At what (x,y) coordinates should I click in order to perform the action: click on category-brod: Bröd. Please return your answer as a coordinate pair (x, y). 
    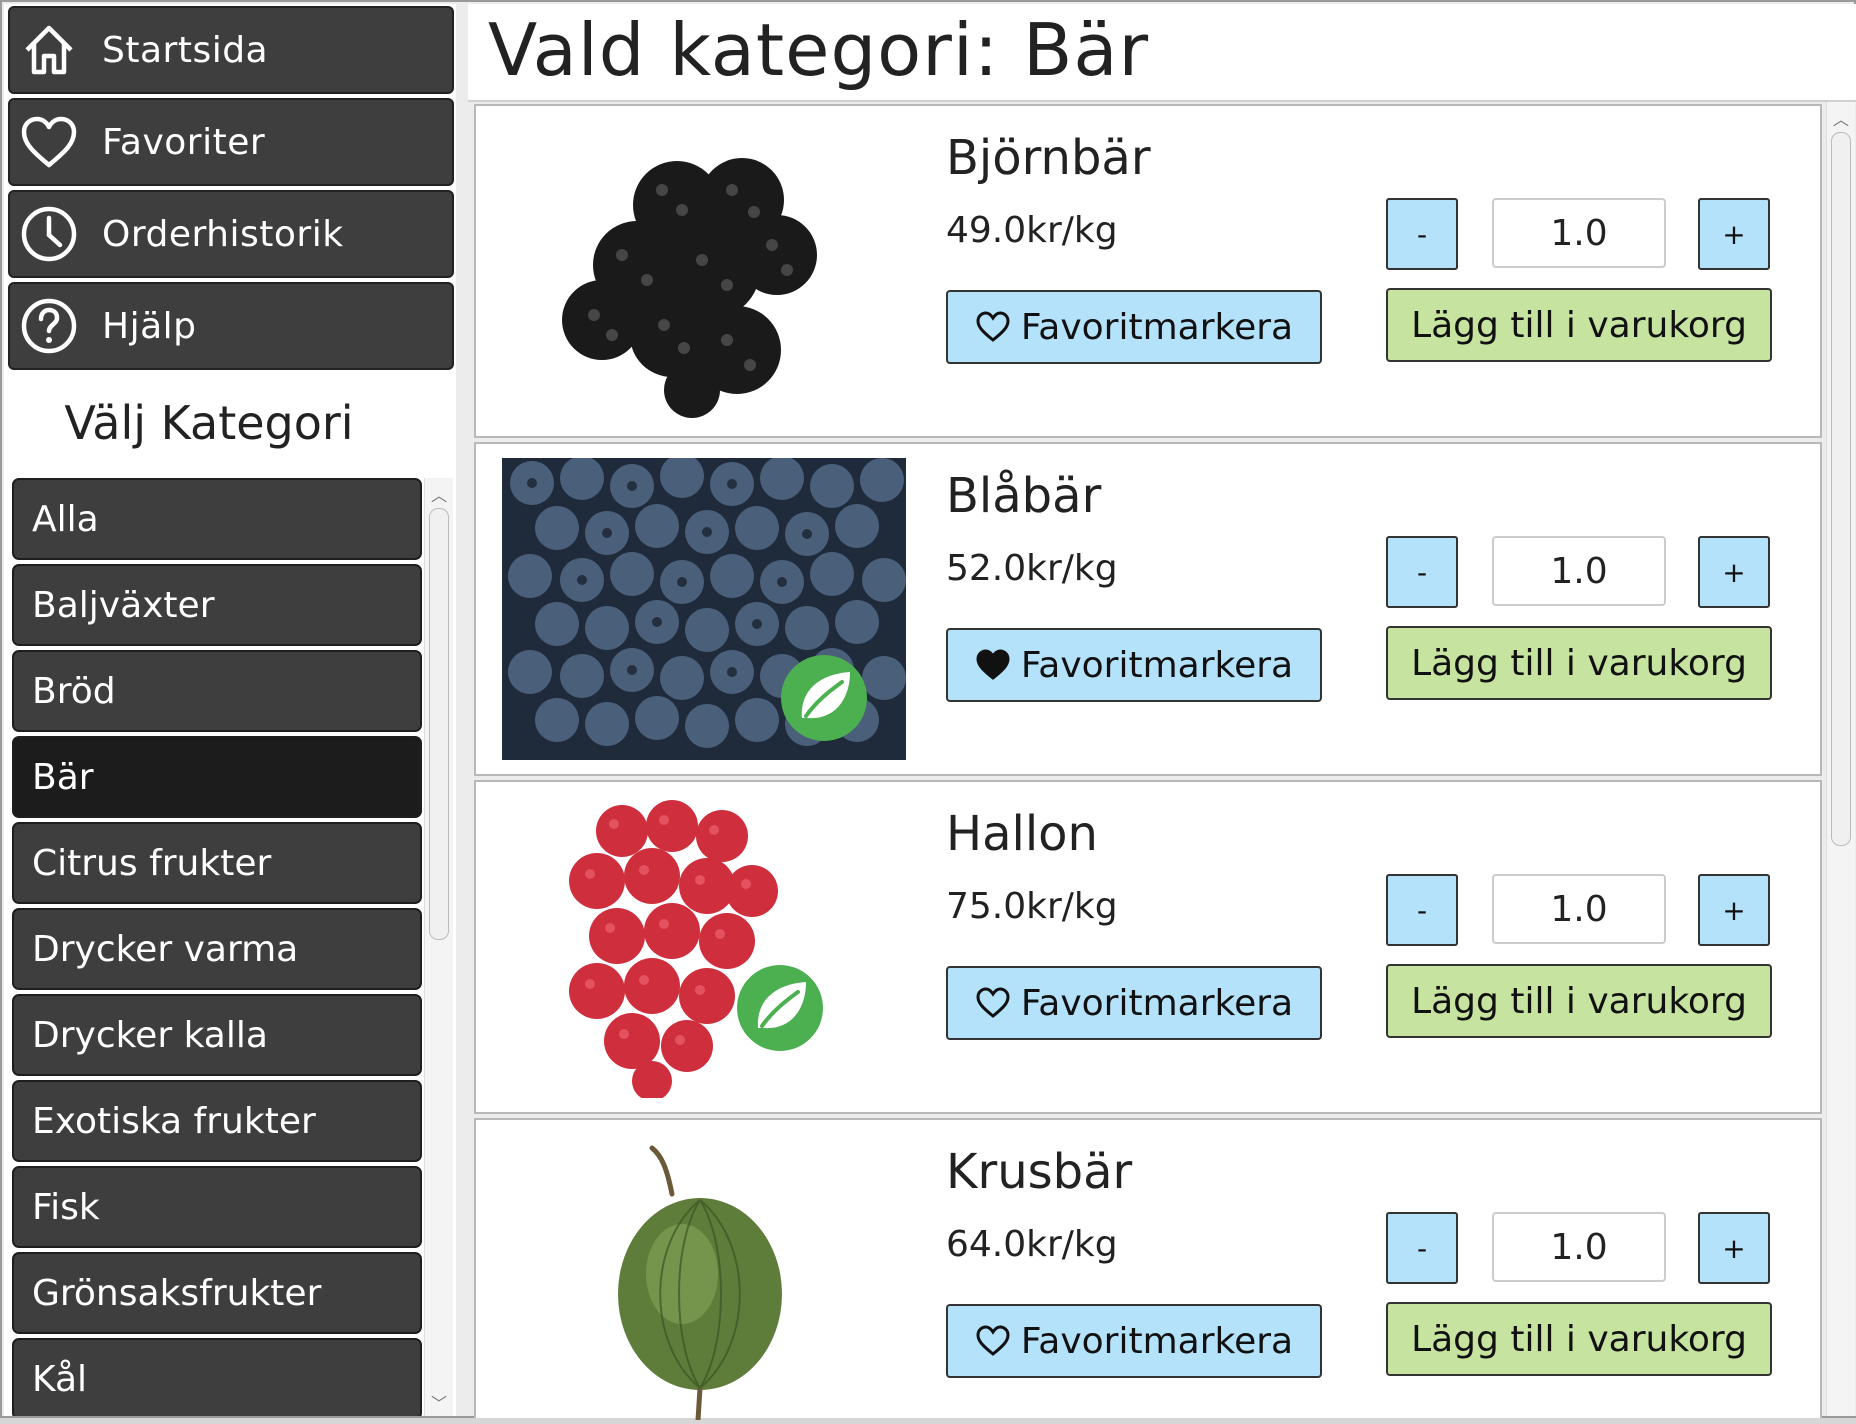
    Looking at the image, I should click on (217, 691).